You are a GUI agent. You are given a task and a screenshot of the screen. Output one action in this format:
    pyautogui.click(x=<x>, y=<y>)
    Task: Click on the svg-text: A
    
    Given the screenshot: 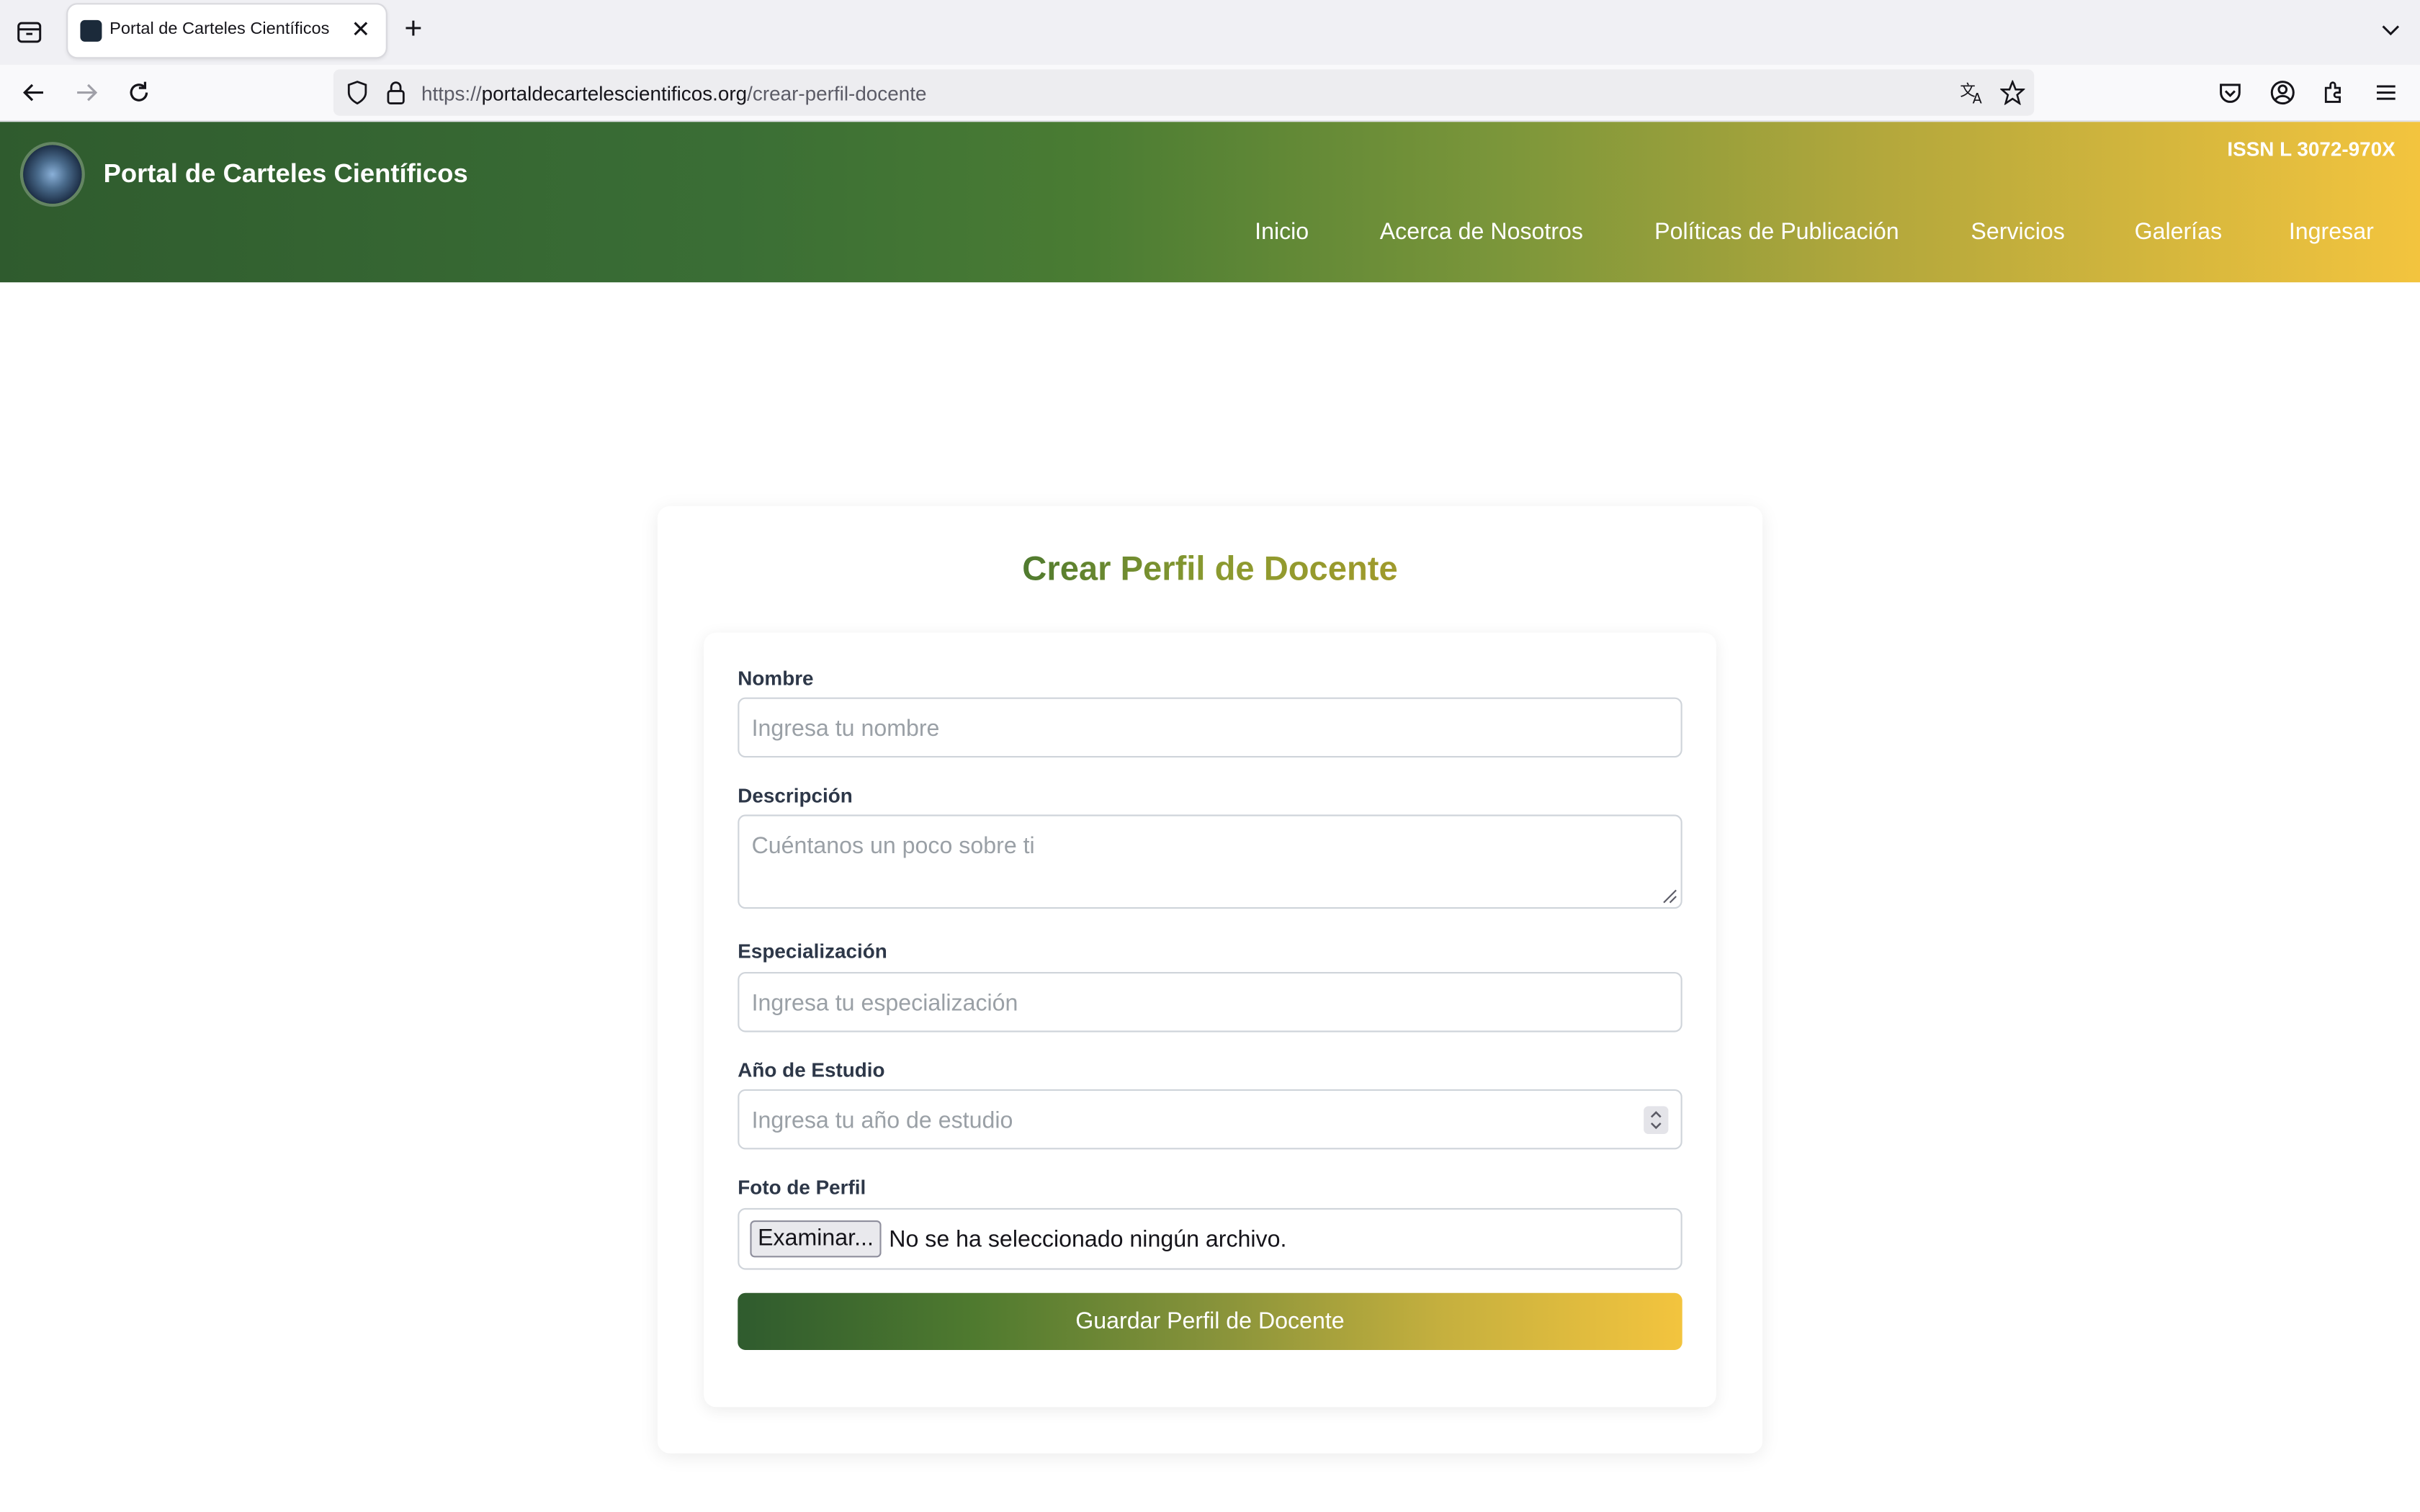 What is the action you would take?
    pyautogui.click(x=1978, y=98)
    